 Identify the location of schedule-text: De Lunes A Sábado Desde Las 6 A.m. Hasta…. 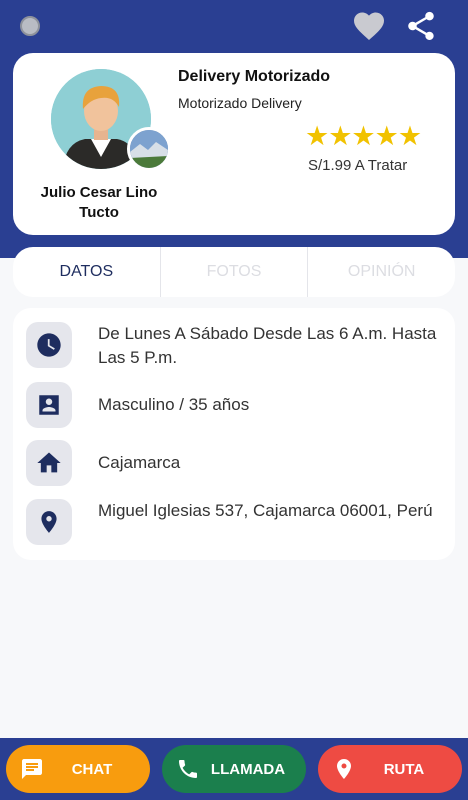
(267, 345).